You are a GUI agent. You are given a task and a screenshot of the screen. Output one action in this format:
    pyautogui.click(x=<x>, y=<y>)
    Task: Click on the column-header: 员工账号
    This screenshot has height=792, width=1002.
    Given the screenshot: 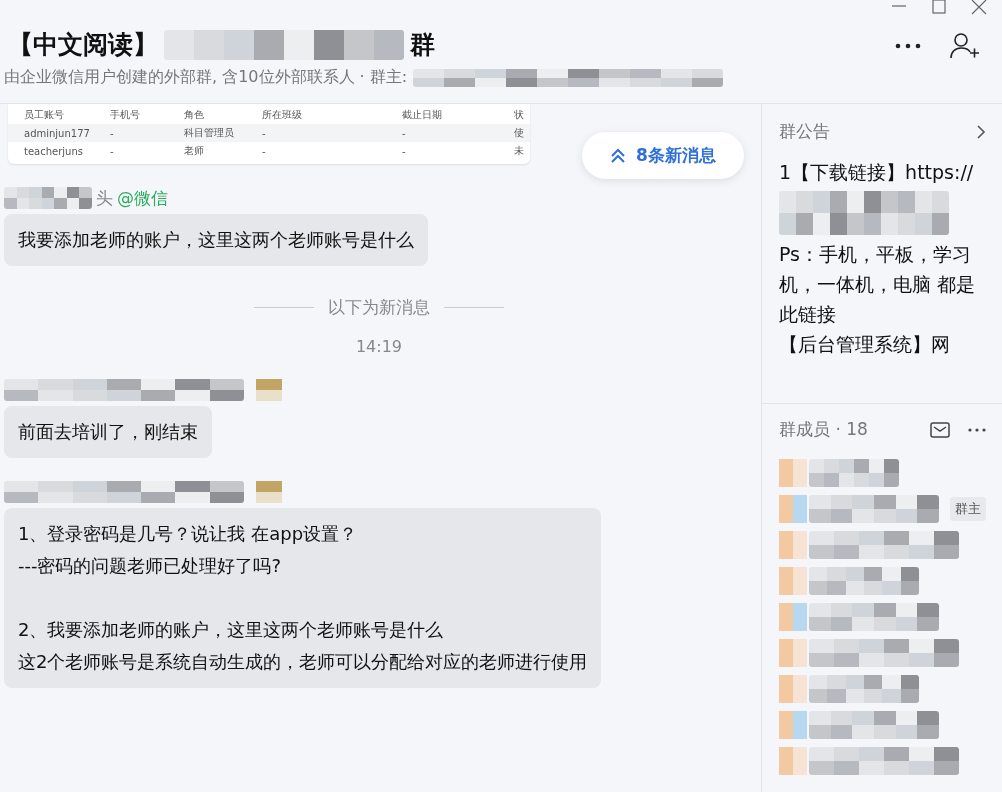 What is the action you would take?
    pyautogui.click(x=44, y=115)
    